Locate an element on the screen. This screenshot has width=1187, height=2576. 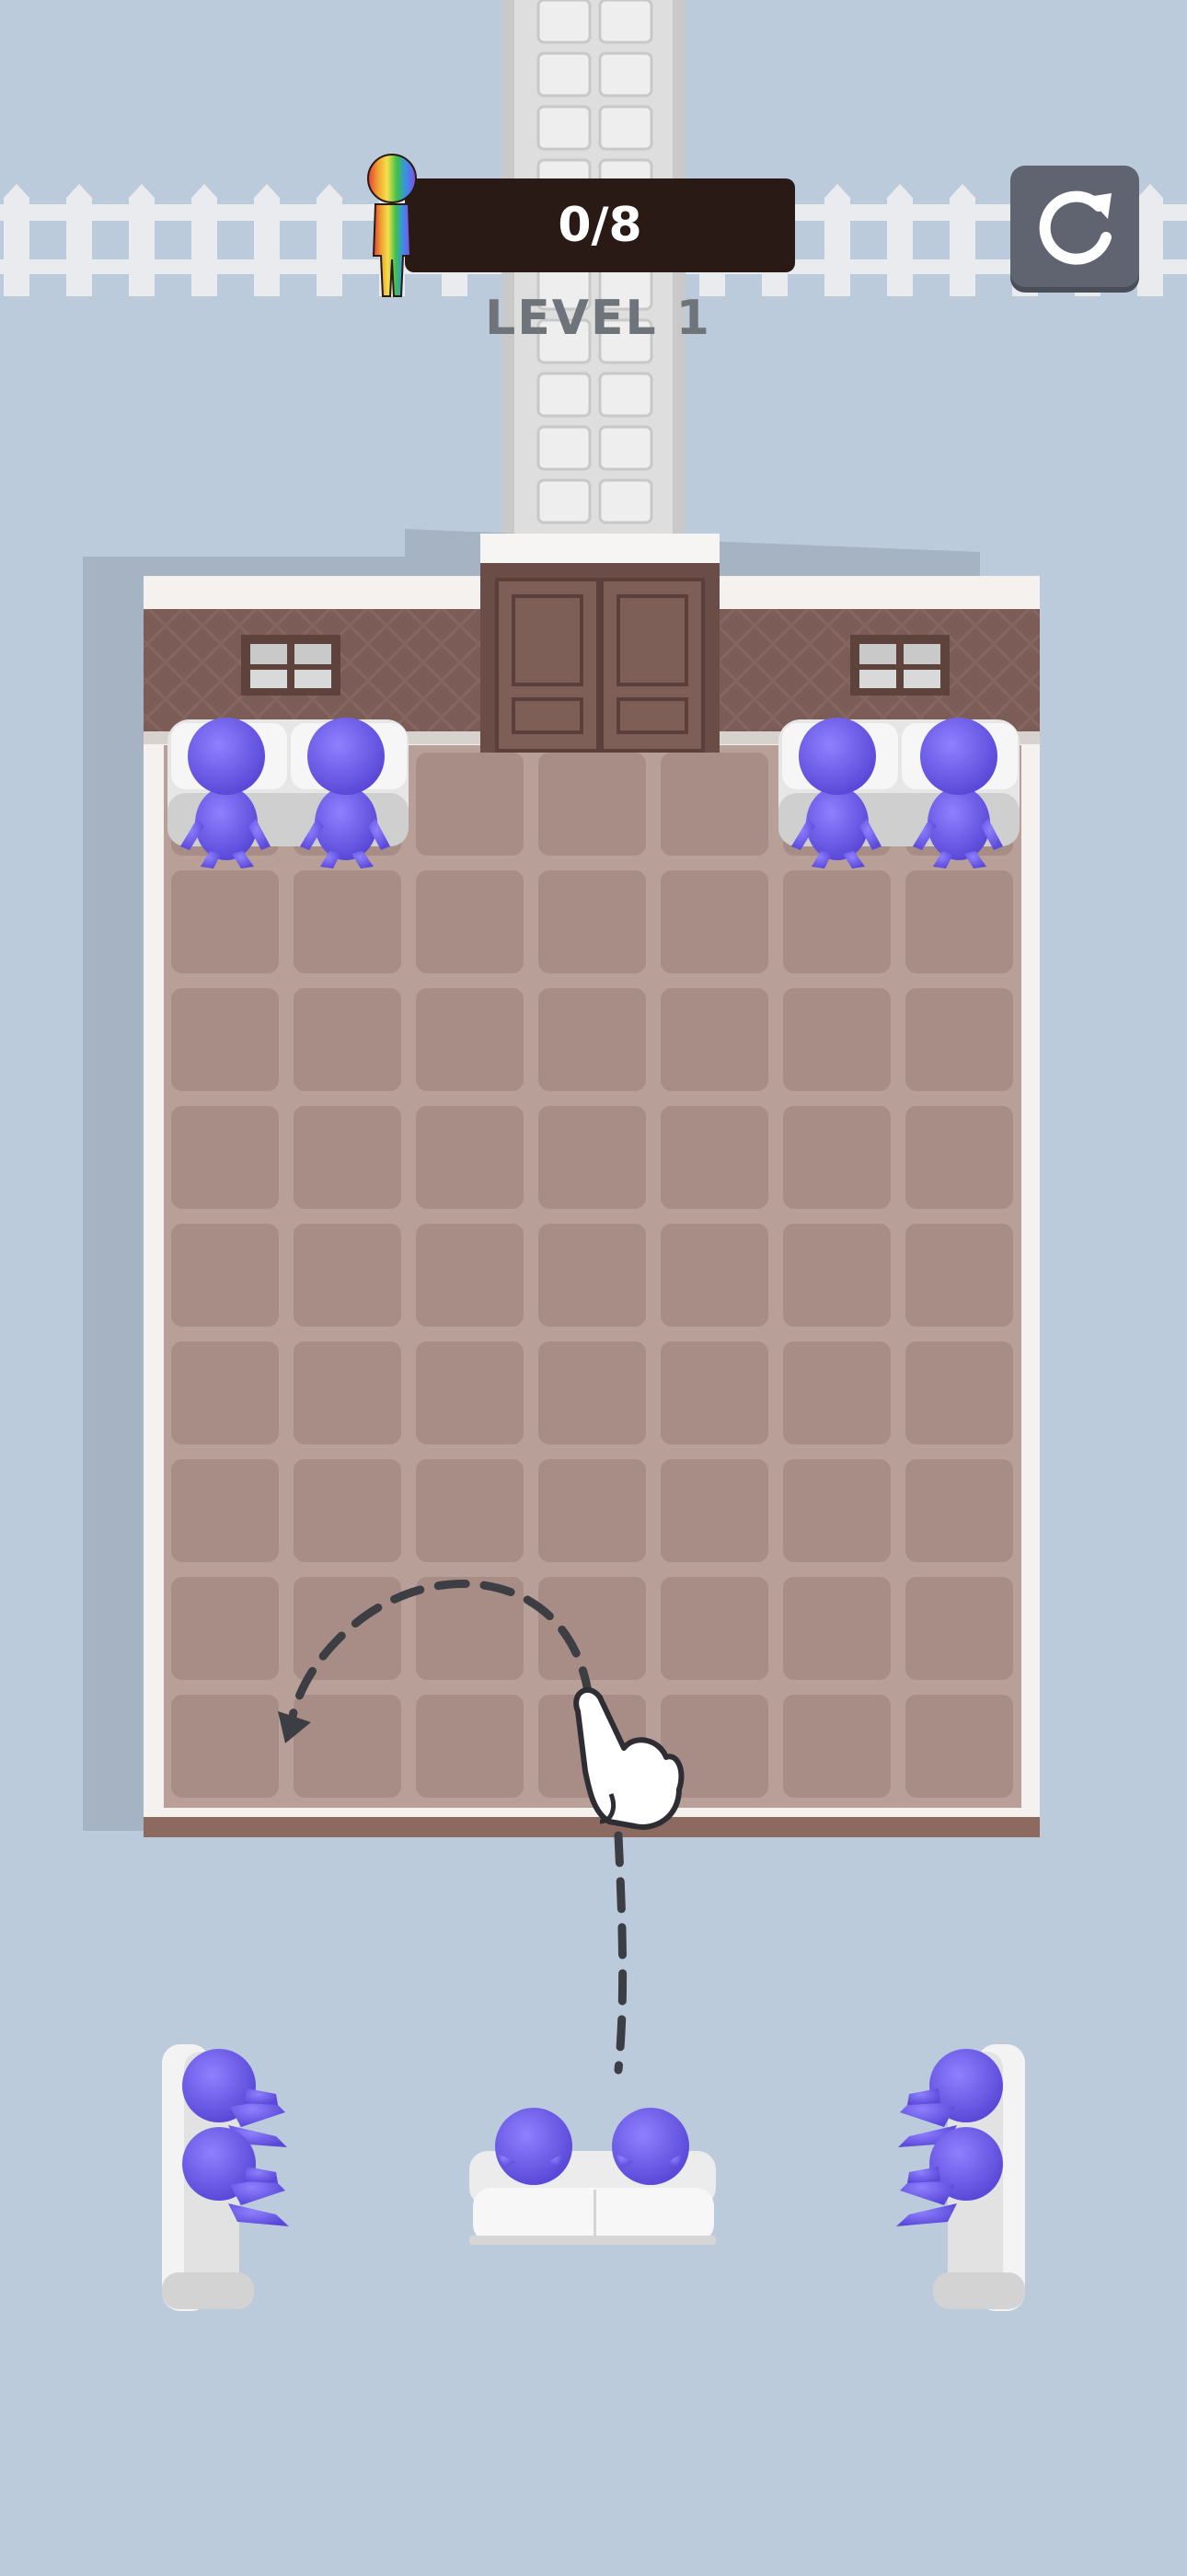
entrance-door is located at coordinates (600, 643).